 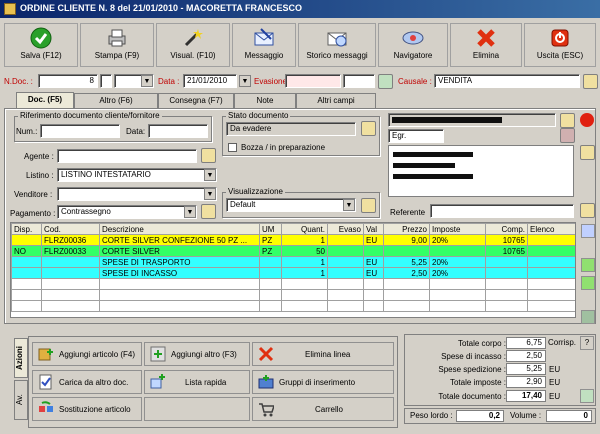 I want to click on table-cell-desc: SPESE DI INCASSO, so click(x=179, y=273).